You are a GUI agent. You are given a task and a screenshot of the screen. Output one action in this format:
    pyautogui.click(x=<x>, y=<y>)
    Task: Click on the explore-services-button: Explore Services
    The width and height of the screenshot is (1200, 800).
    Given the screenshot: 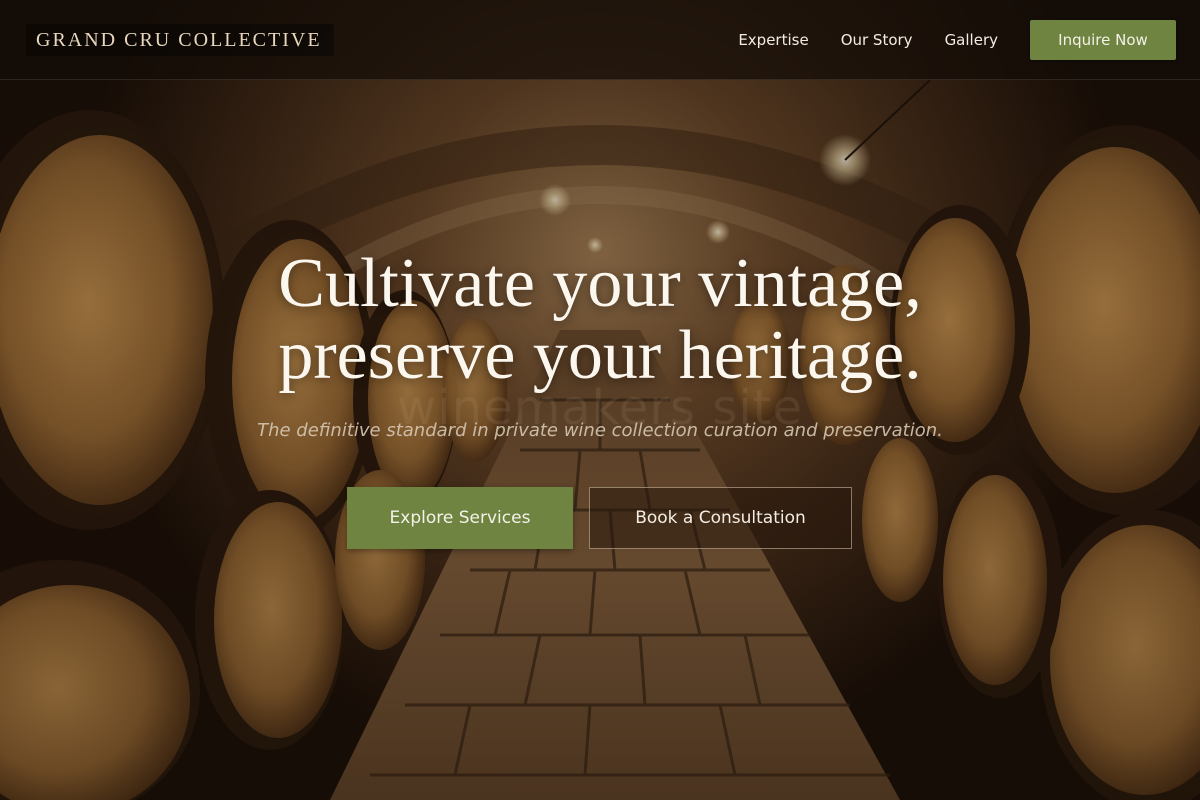 What is the action you would take?
    pyautogui.click(x=460, y=518)
    